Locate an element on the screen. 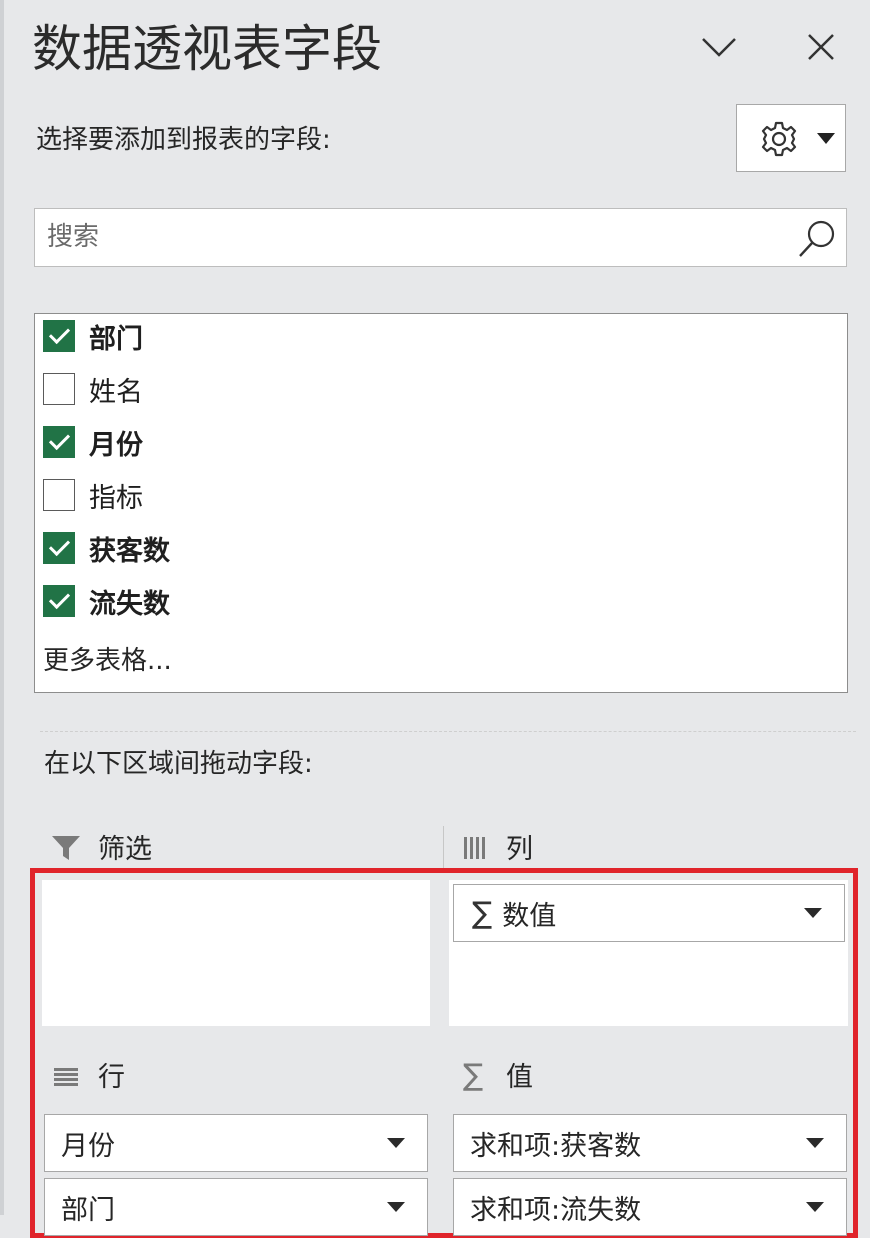 This screenshot has width=870, height=1238. rows-area: 行 月份 部门 is located at coordinates (242, 1138).